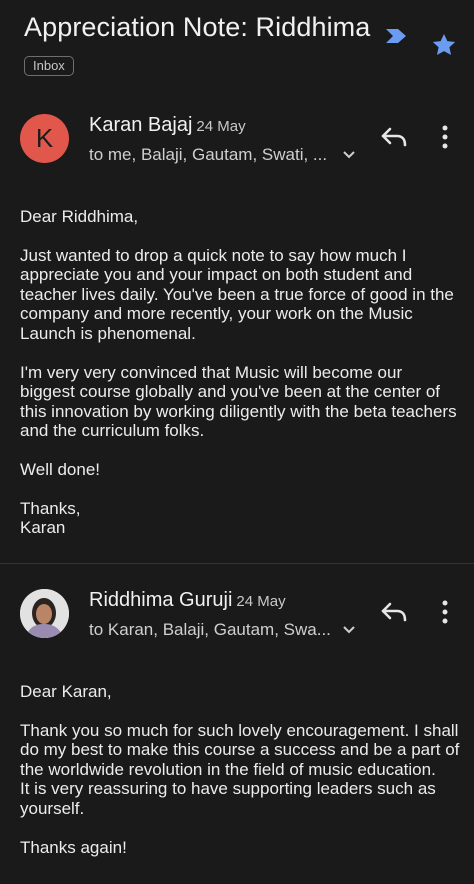 The image size is (474, 884). I want to click on avatar, so click(44, 613).